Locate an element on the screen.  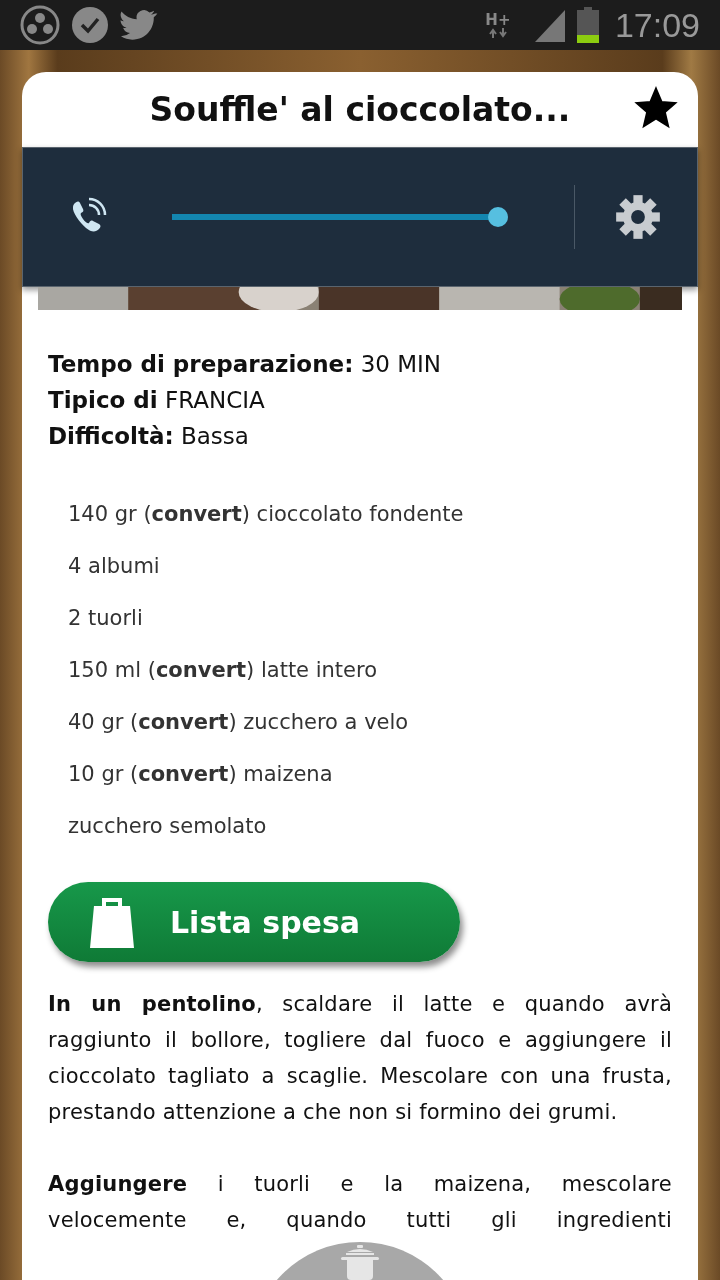
ingredient: 2 tuorli is located at coordinates (106, 618).